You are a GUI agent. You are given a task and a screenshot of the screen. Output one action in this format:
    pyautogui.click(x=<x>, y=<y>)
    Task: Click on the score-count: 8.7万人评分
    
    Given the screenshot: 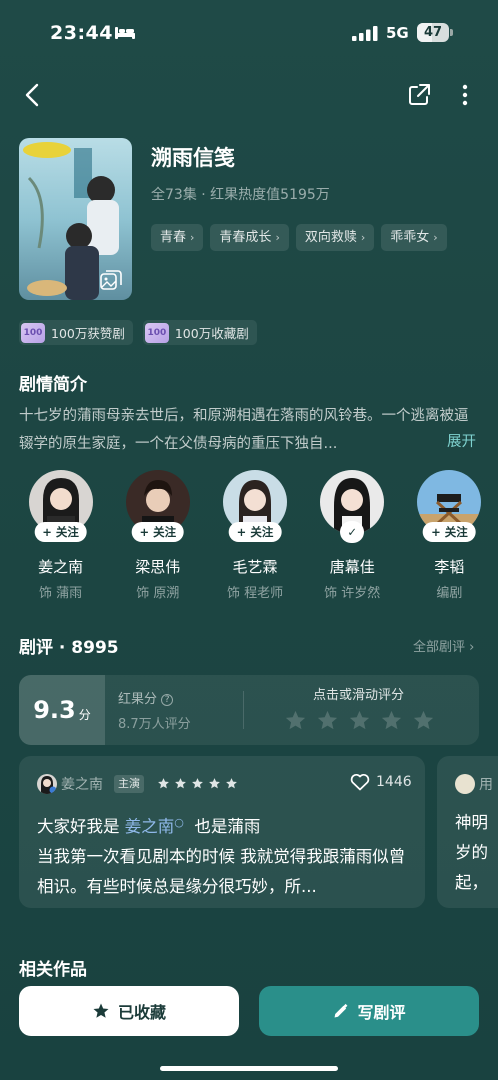 What is the action you would take?
    pyautogui.click(x=154, y=724)
    